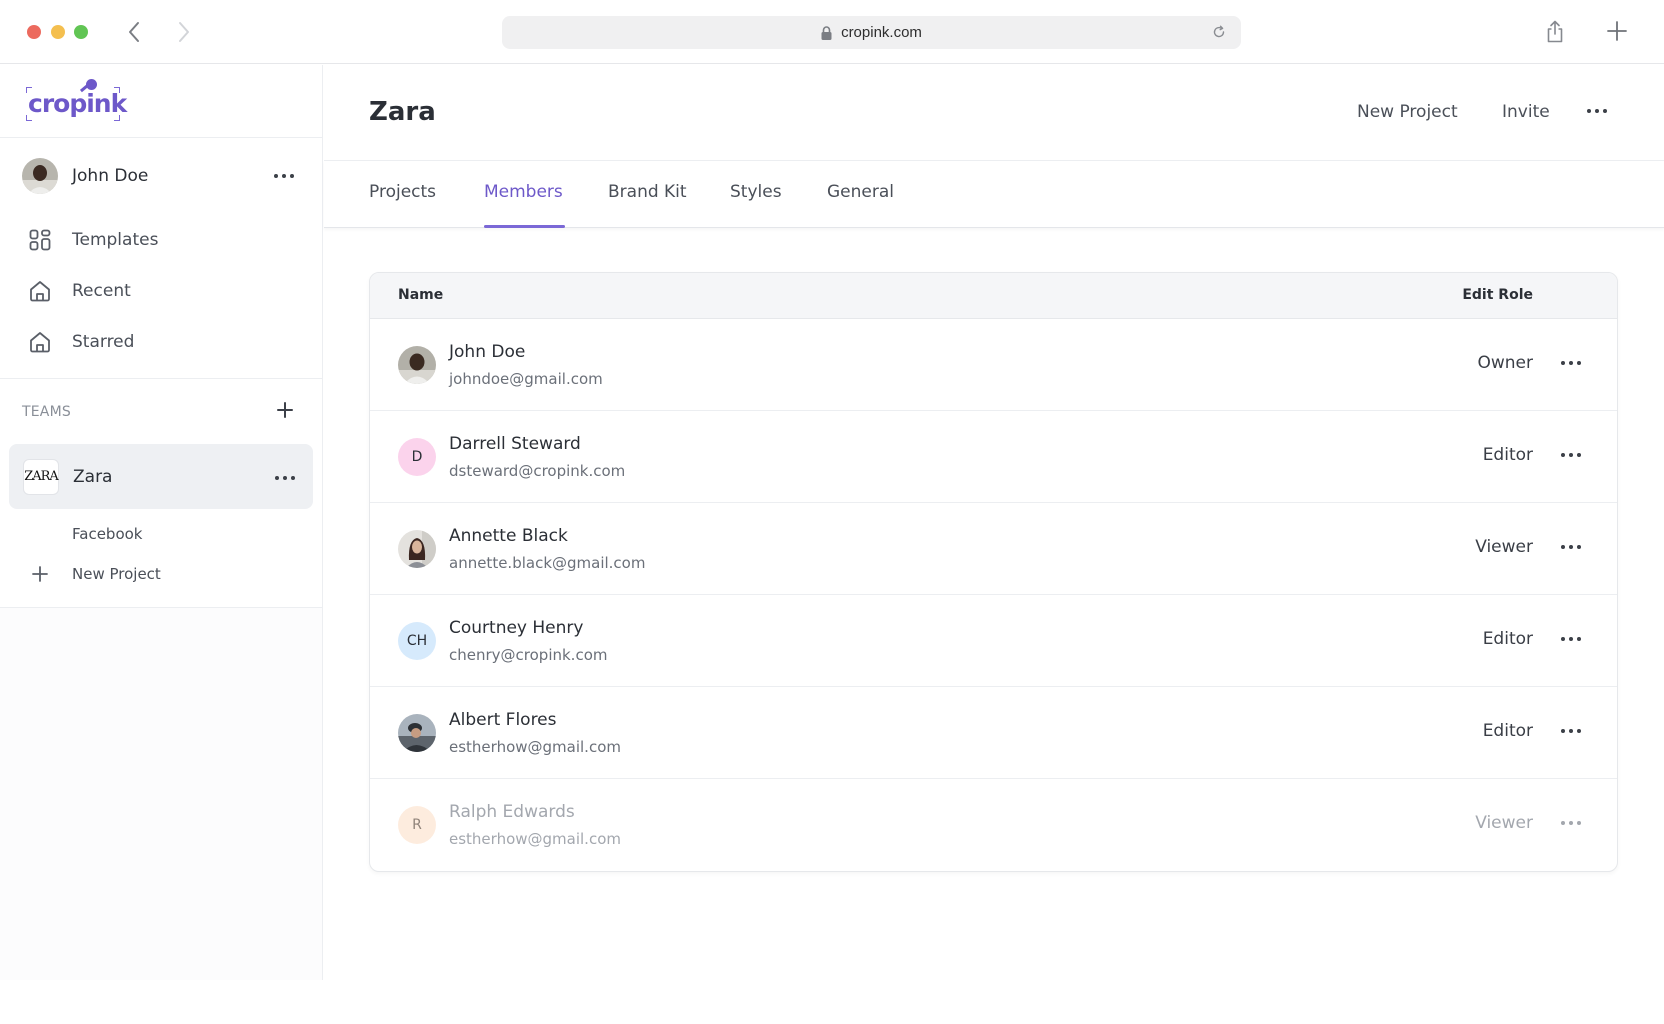 The height and width of the screenshot is (1024, 1664). Describe the element at coordinates (487, 352) in the screenshot. I see `member-name: John Doe` at that location.